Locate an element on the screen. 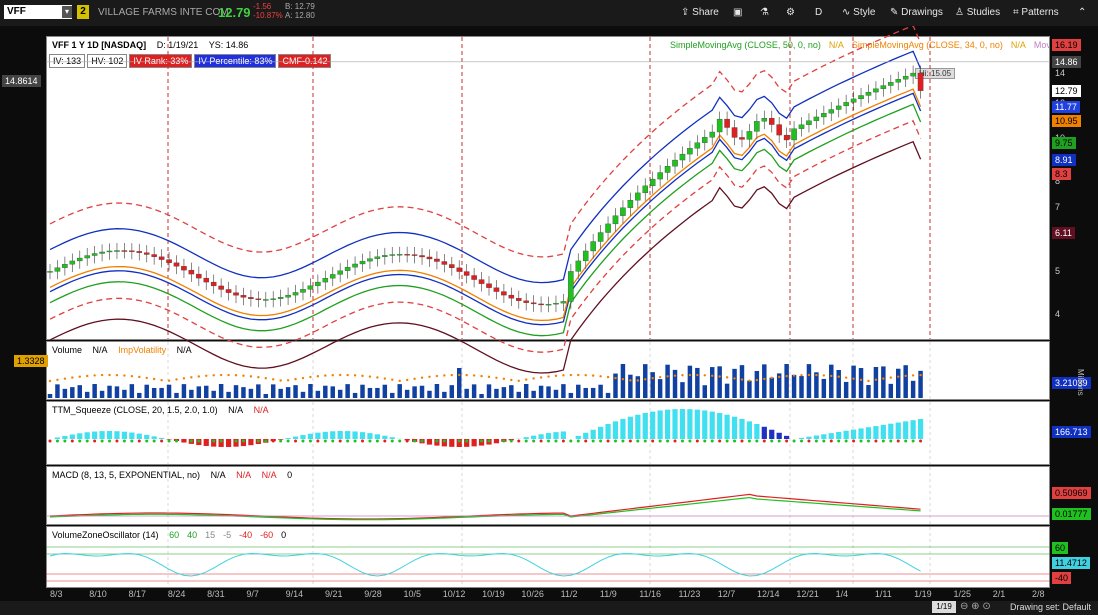  flask-button: ⚗ is located at coordinates (764, 13).